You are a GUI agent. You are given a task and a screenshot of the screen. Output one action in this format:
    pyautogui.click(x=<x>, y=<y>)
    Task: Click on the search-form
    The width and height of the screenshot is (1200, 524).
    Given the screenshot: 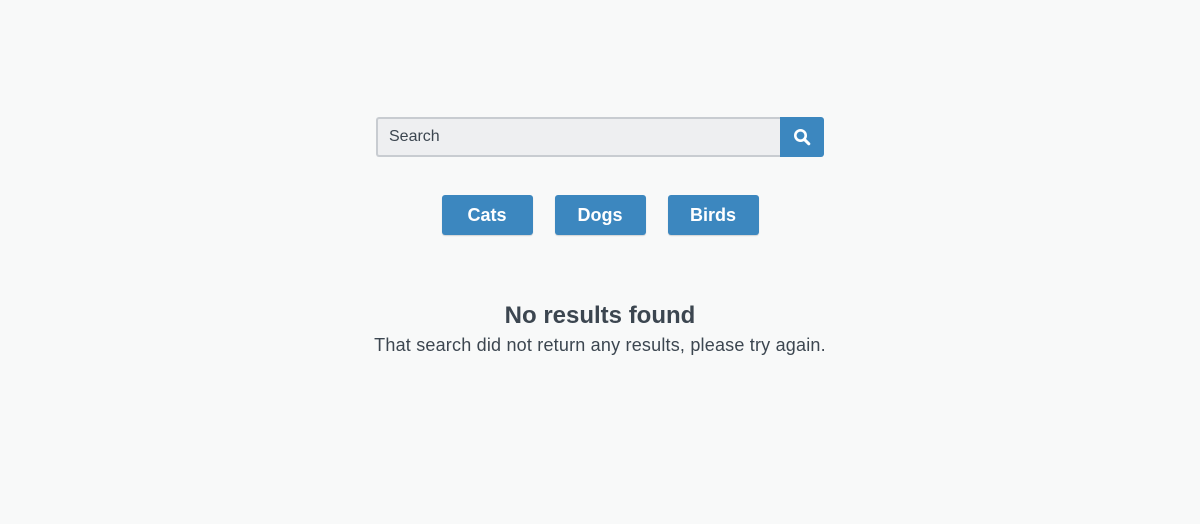 What is the action you would take?
    pyautogui.click(x=600, y=137)
    